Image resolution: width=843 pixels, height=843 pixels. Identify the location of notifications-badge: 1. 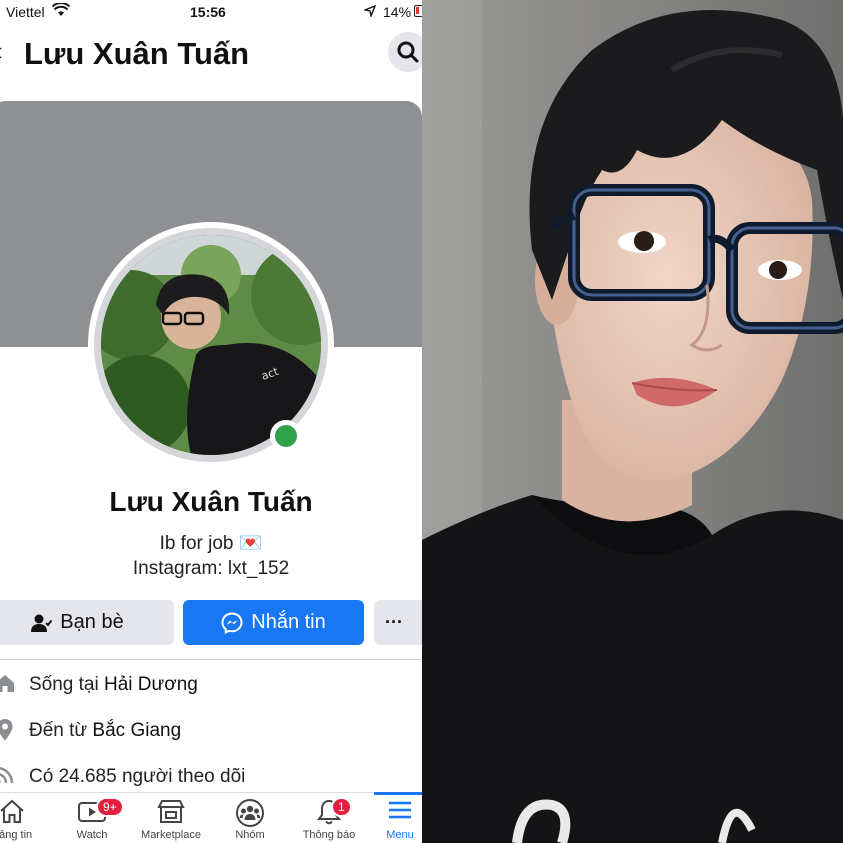
(341, 807).